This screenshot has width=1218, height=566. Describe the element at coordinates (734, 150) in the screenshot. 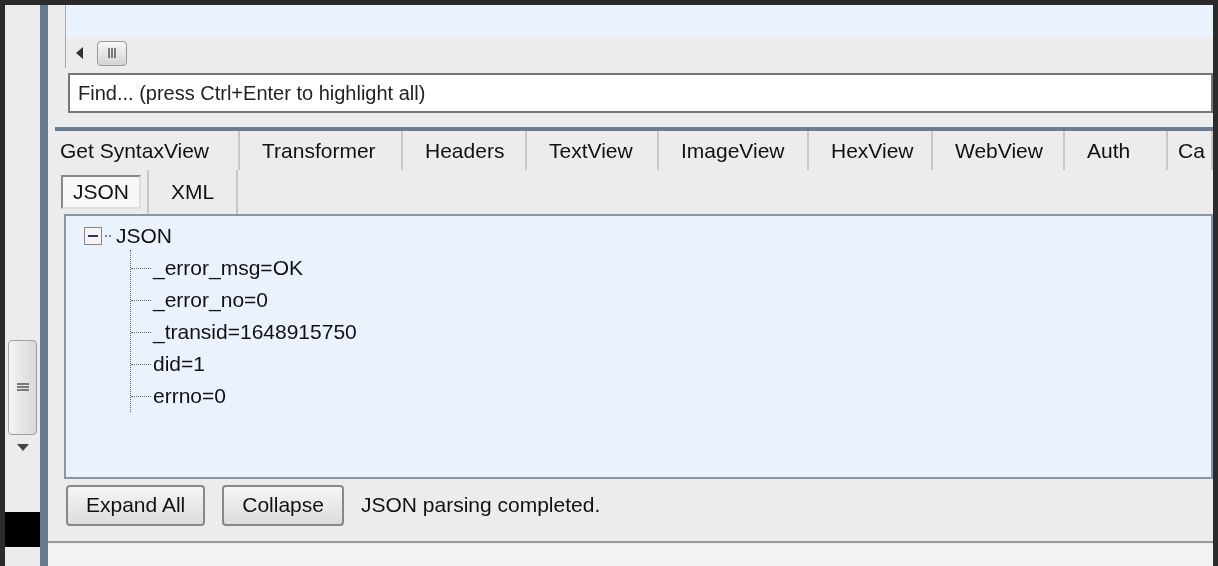

I see `inspector-tab: ImageView` at that location.